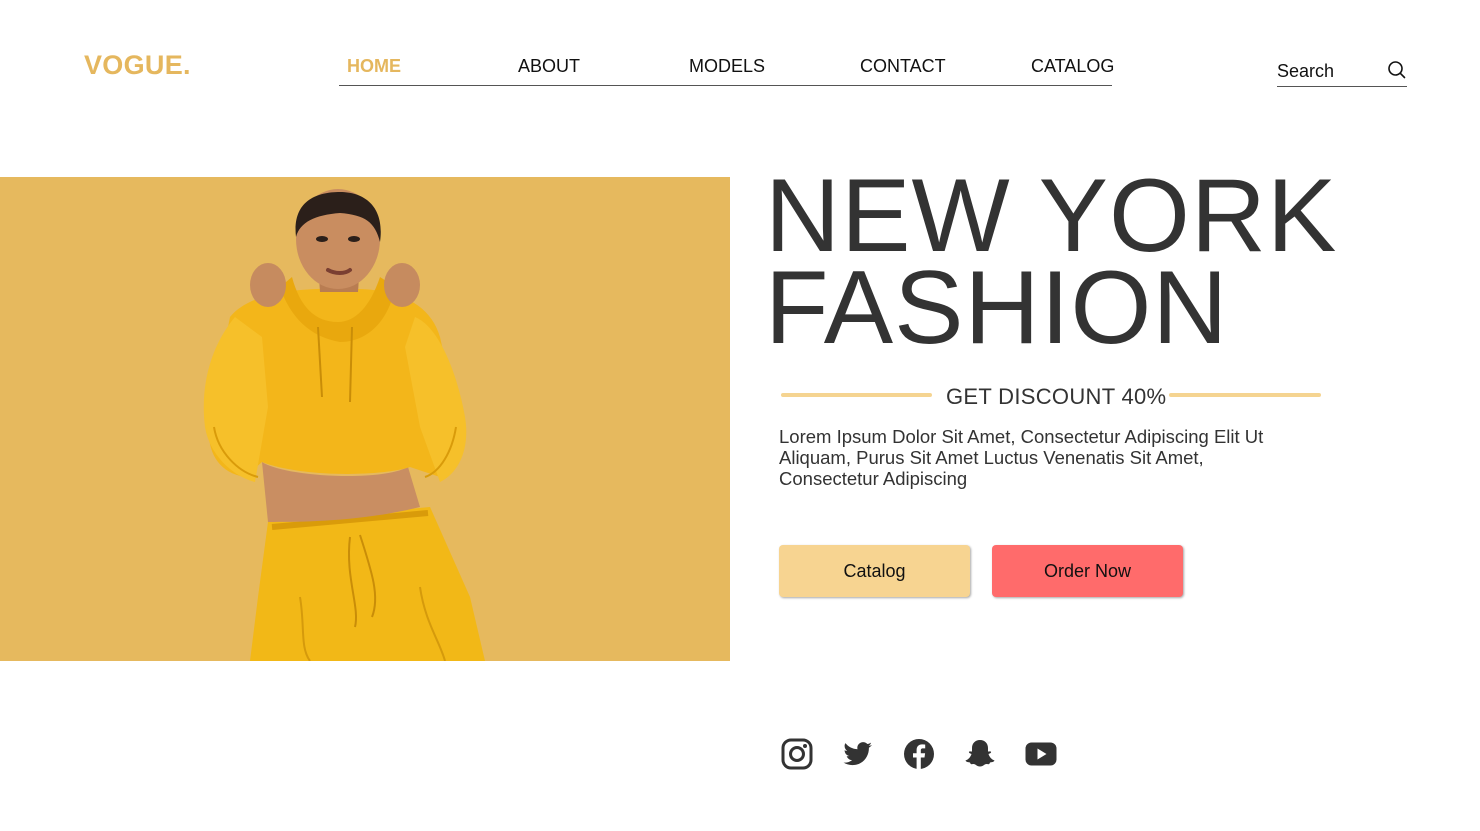  Describe the element at coordinates (874, 571) in the screenshot. I see `catalog-button: Catalog` at that location.